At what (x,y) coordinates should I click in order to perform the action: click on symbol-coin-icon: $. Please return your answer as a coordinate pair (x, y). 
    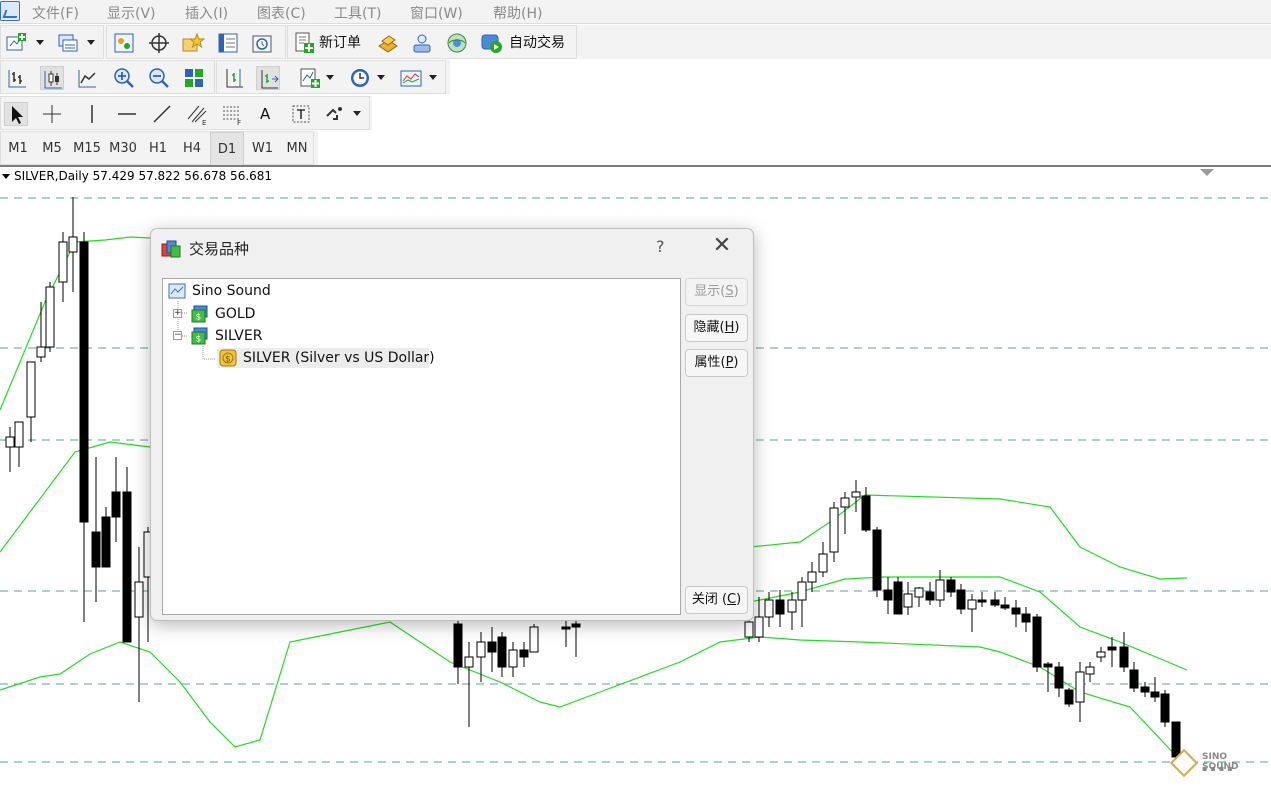
    Looking at the image, I should click on (228, 358).